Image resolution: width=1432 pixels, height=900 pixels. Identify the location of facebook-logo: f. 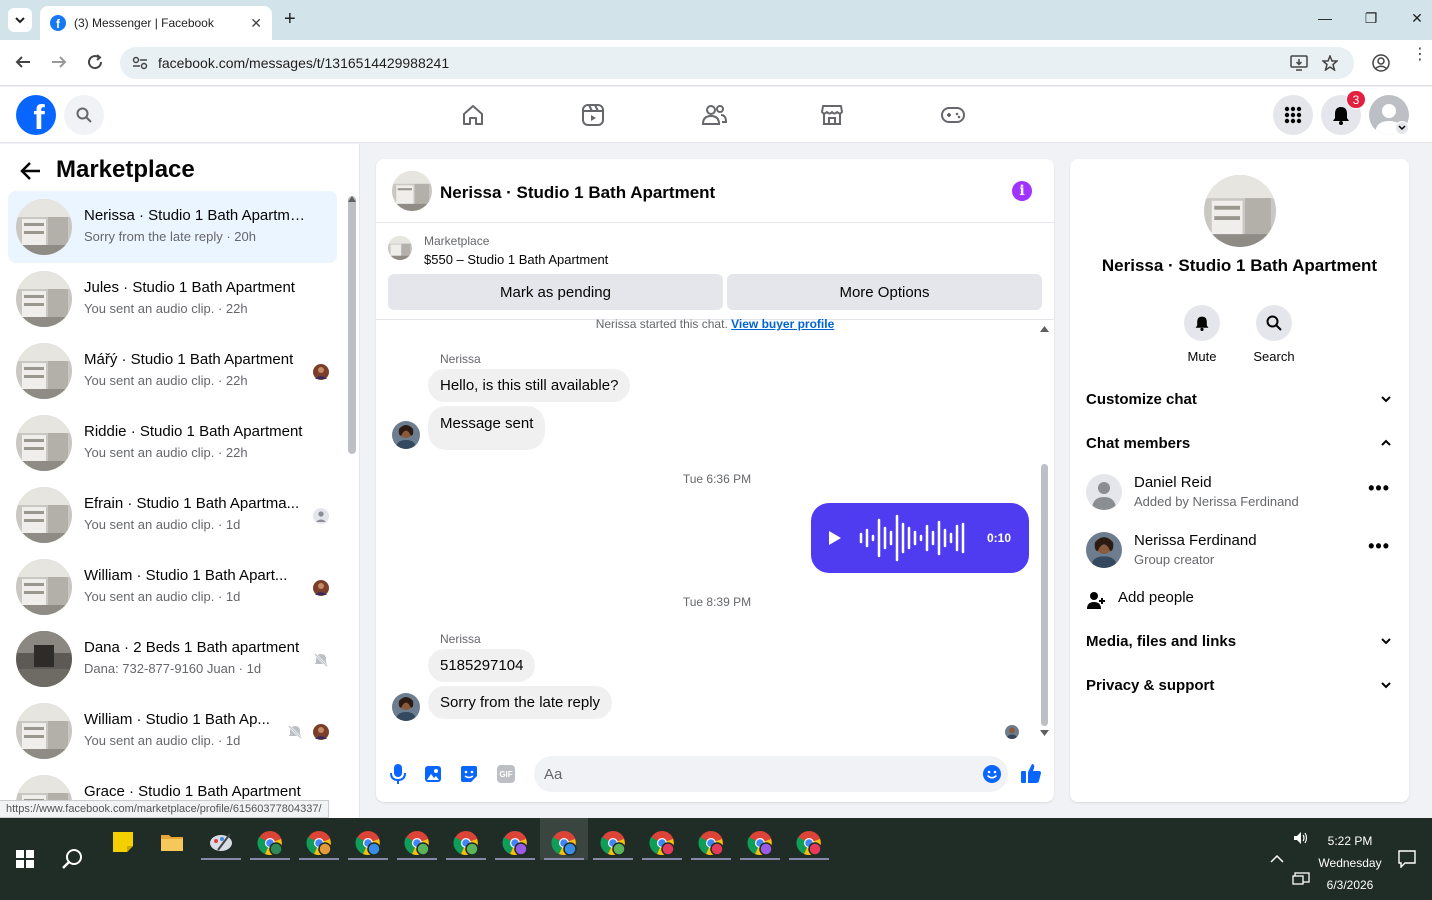
(36, 115).